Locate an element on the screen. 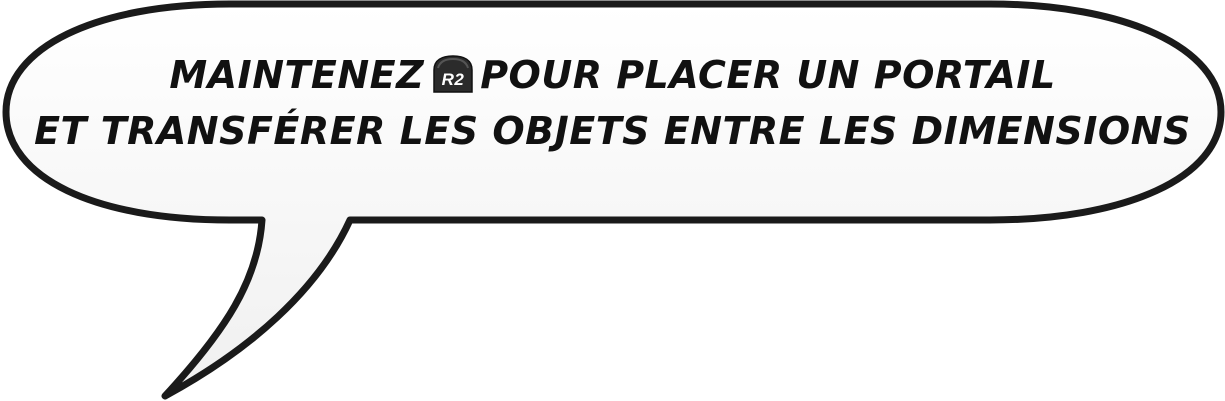  prompt-action-text: POUR PLACER UN PORTAIL is located at coordinates (768, 75).